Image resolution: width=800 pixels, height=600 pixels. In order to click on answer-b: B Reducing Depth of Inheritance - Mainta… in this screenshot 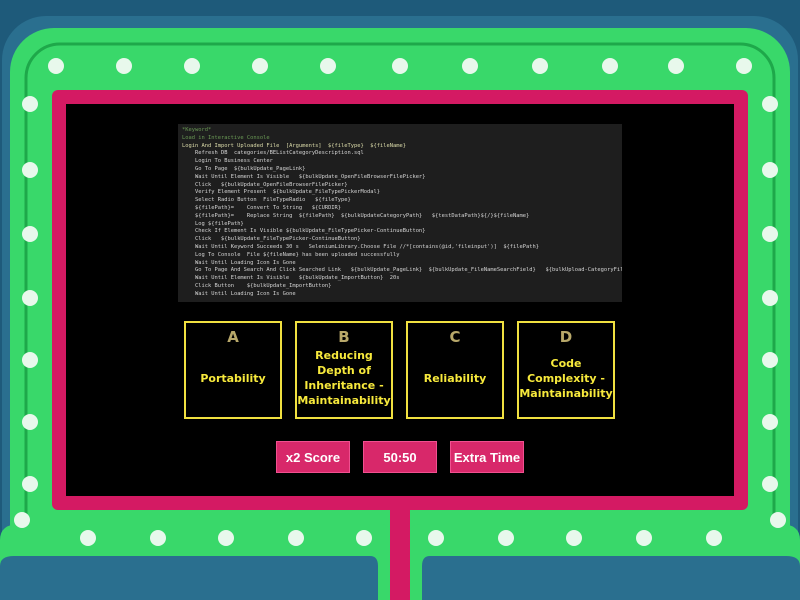, I will do `click(344, 370)`.